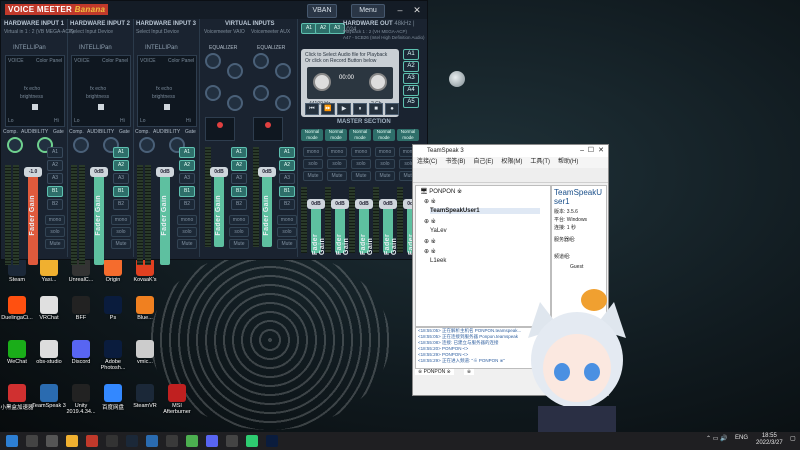 The width and height of the screenshot is (800, 450). I want to click on desktop-icon: obs-studio, so click(49, 352).